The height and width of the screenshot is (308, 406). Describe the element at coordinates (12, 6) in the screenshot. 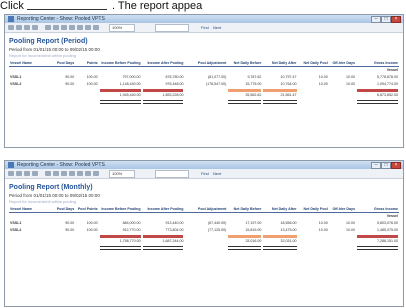

I see `caption-lead: Click` at that location.